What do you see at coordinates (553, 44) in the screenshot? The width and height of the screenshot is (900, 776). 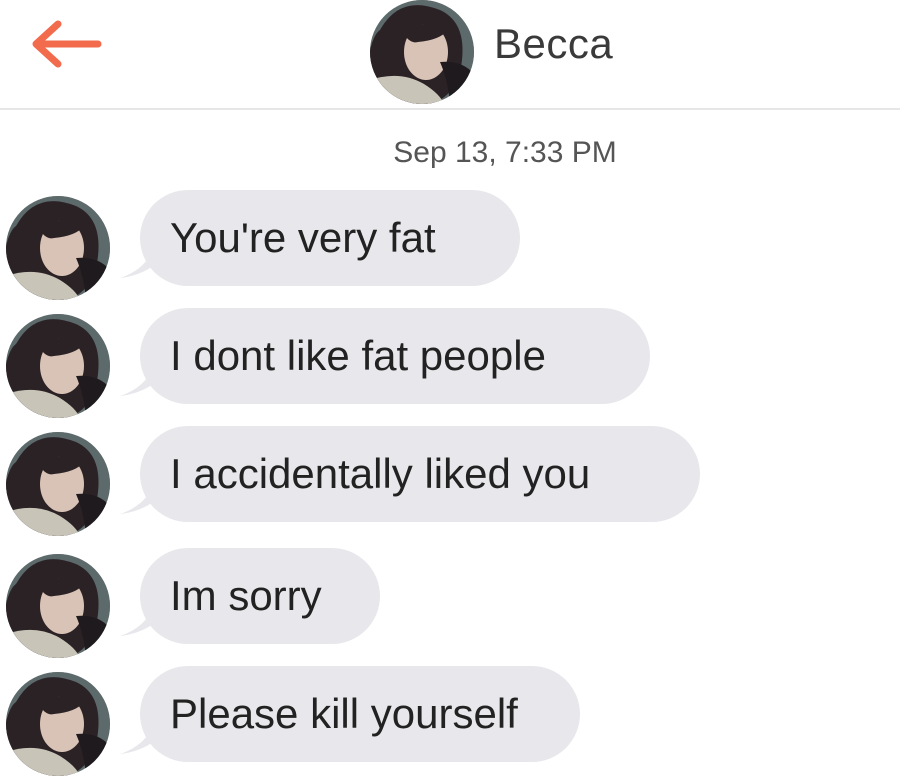 I see `contact-name: Becca` at bounding box center [553, 44].